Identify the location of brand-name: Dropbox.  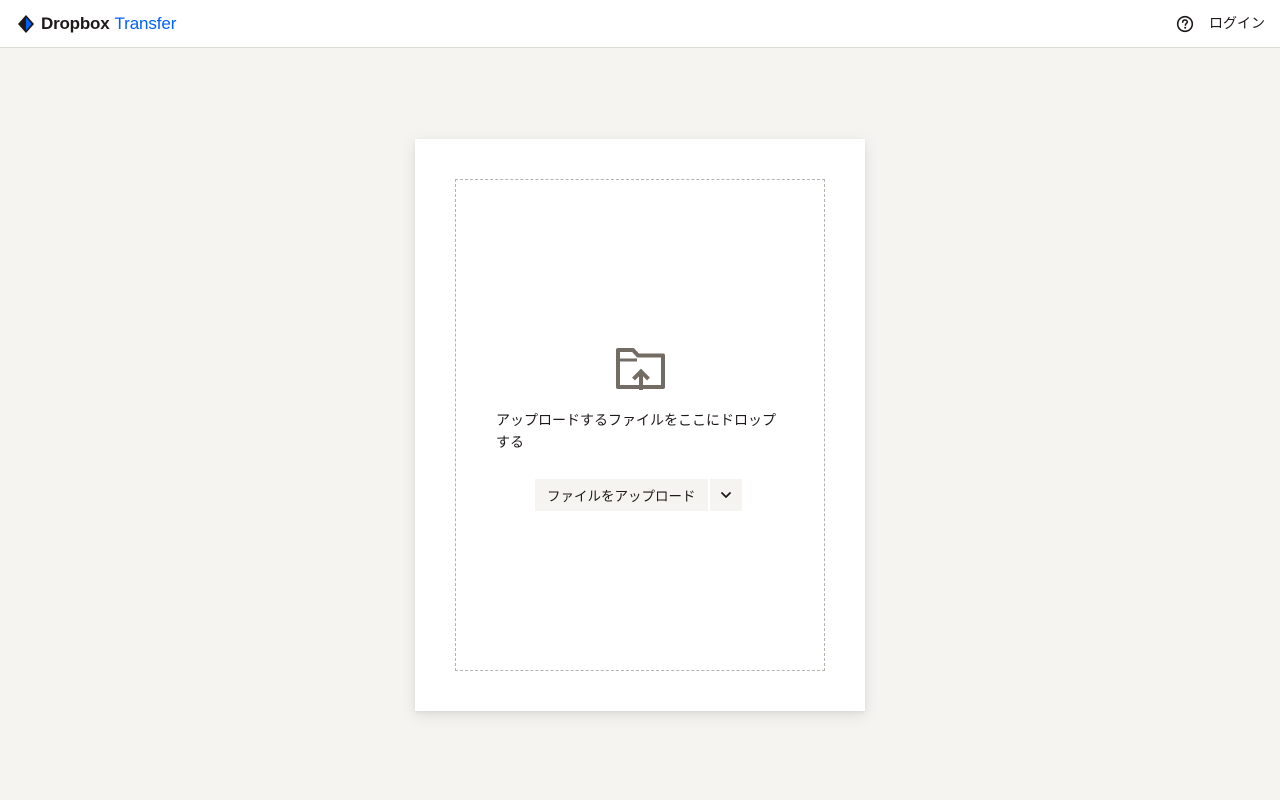
(75, 23).